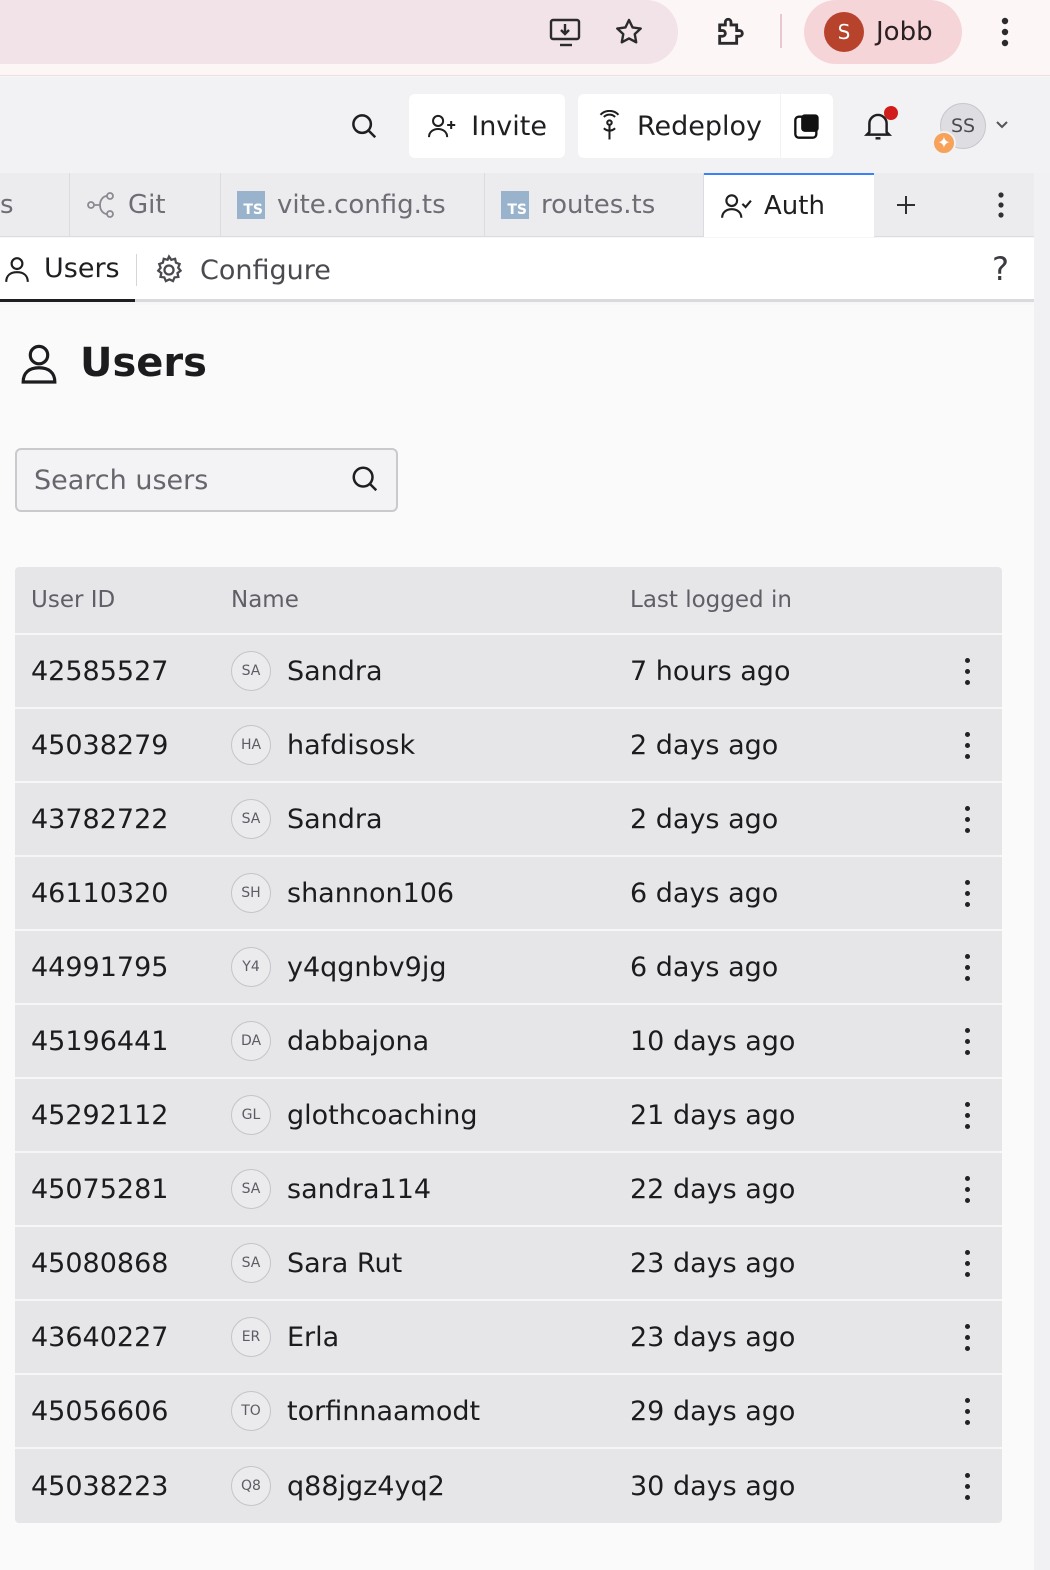 The width and height of the screenshot is (1050, 1570). What do you see at coordinates (1001, 205) in the screenshot?
I see `tab-more-icon` at bounding box center [1001, 205].